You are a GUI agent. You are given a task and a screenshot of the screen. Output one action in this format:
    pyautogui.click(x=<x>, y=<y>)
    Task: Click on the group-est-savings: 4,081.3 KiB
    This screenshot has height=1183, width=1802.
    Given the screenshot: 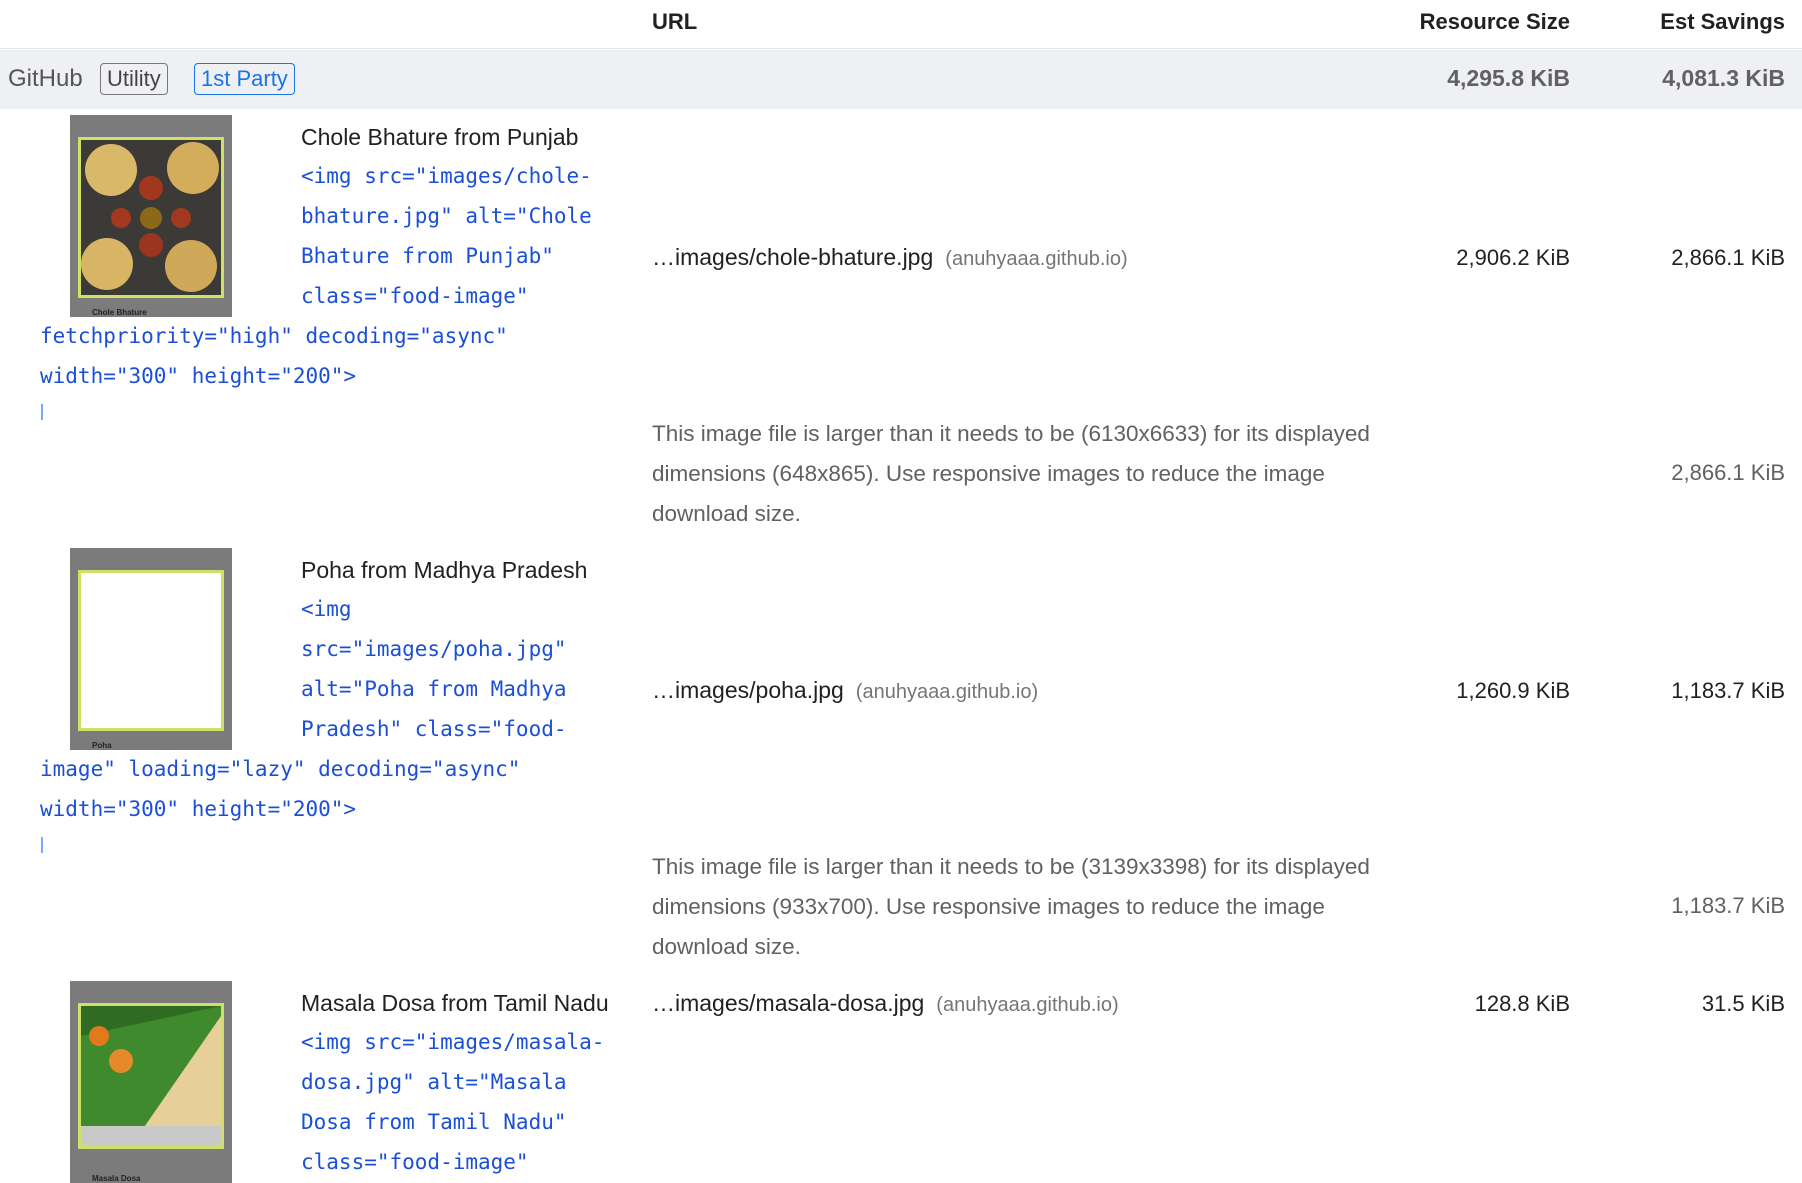 What is the action you would take?
    pyautogui.click(x=1723, y=78)
    